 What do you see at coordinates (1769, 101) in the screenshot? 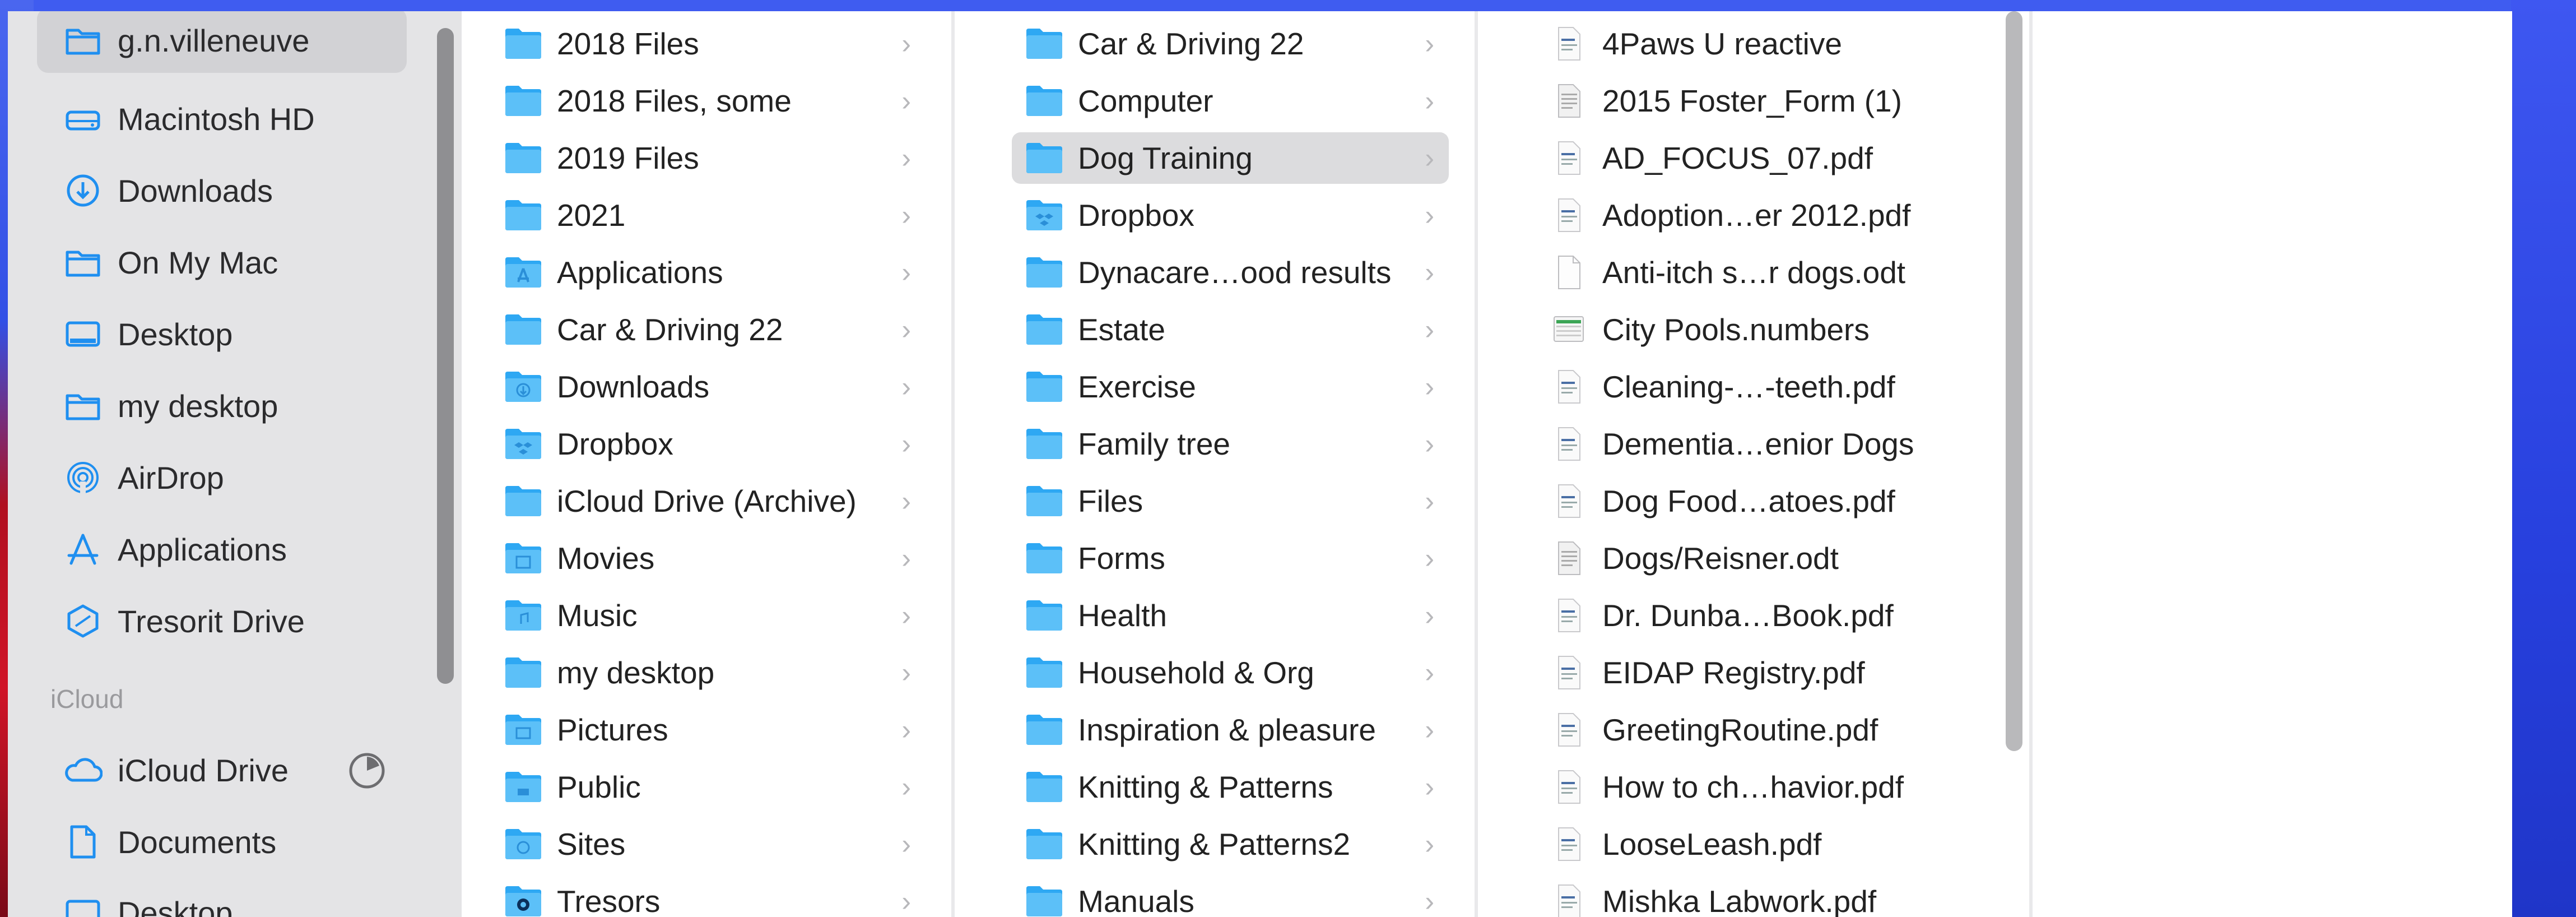
I see `file-row: 2015 Foster_Form (1)` at bounding box center [1769, 101].